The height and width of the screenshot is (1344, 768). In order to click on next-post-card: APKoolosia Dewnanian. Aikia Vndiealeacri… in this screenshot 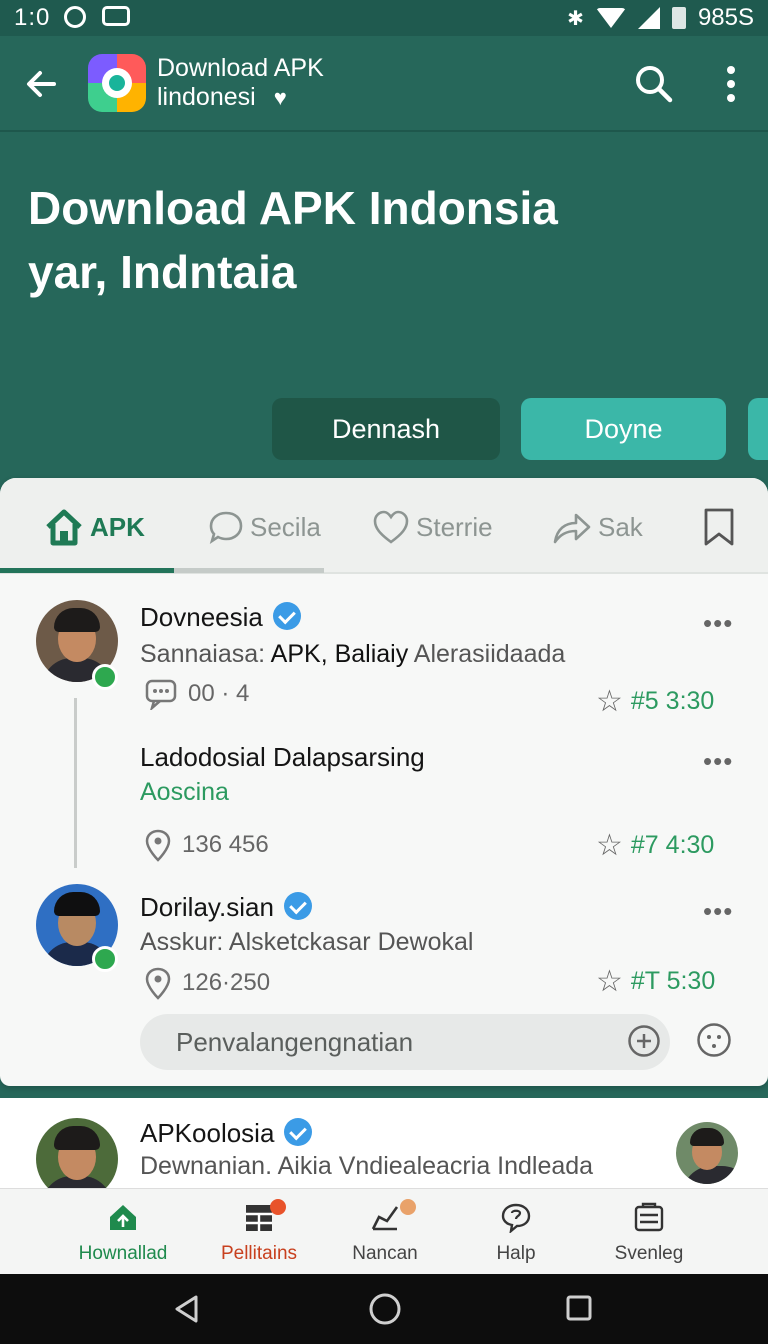, I will do `click(384, 1144)`.